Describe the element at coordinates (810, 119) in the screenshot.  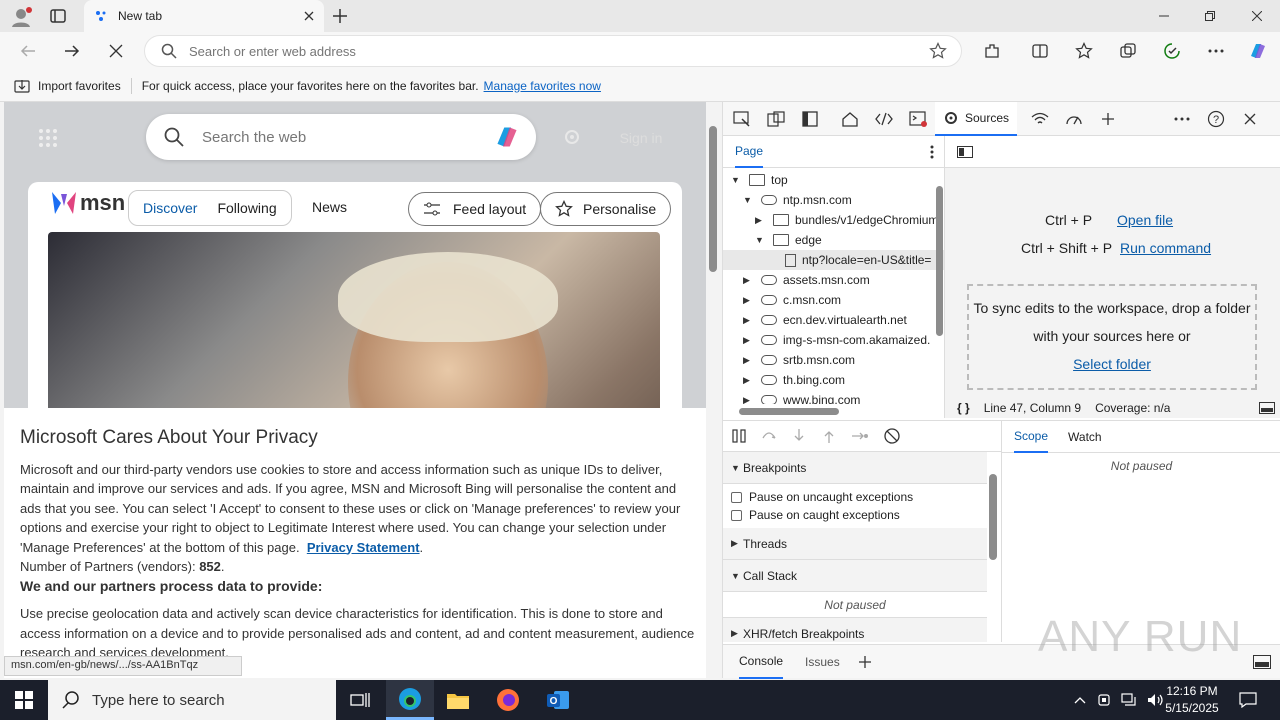
I see `dock-icon` at that location.